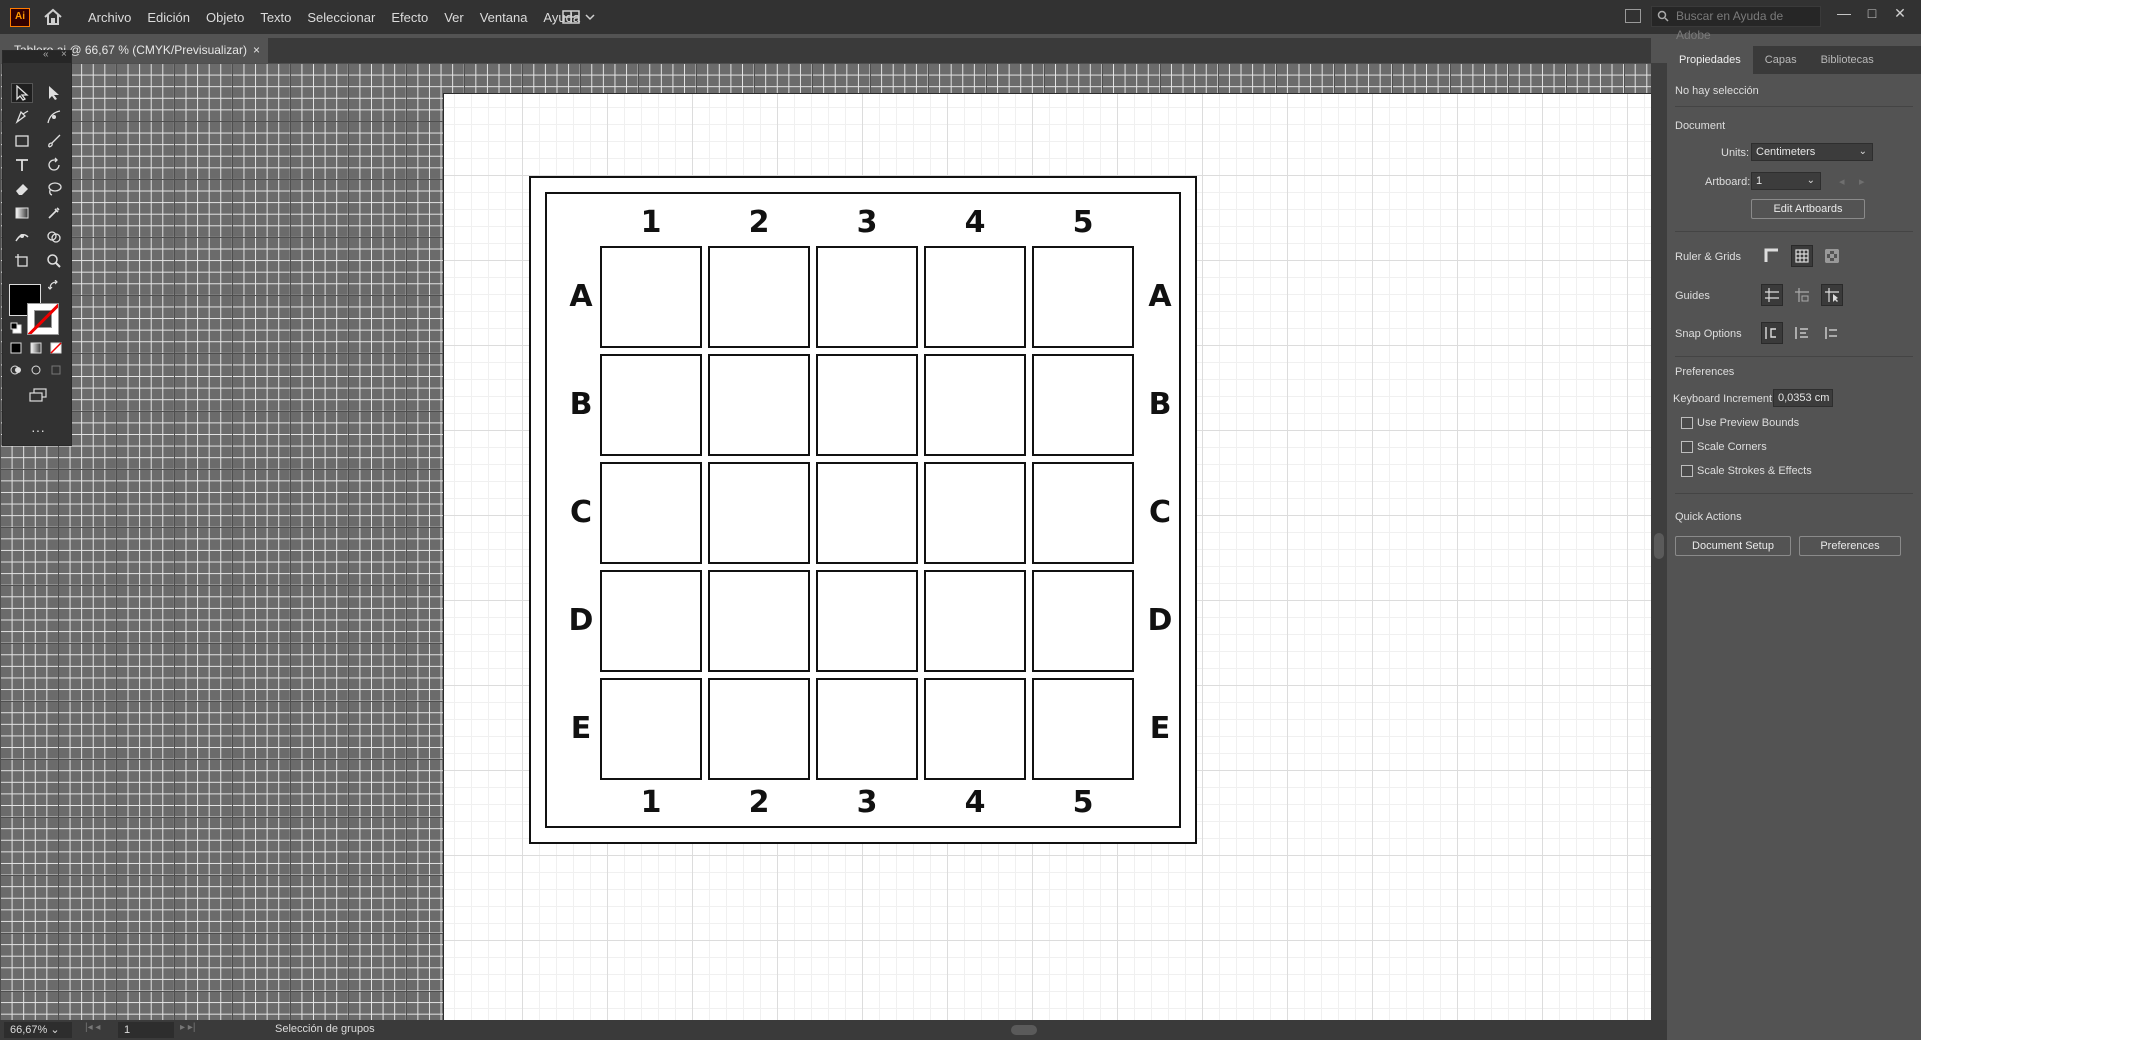 The width and height of the screenshot is (2148, 1040). What do you see at coordinates (22, 237) in the screenshot?
I see `puppet-warp-tool-icon` at bounding box center [22, 237].